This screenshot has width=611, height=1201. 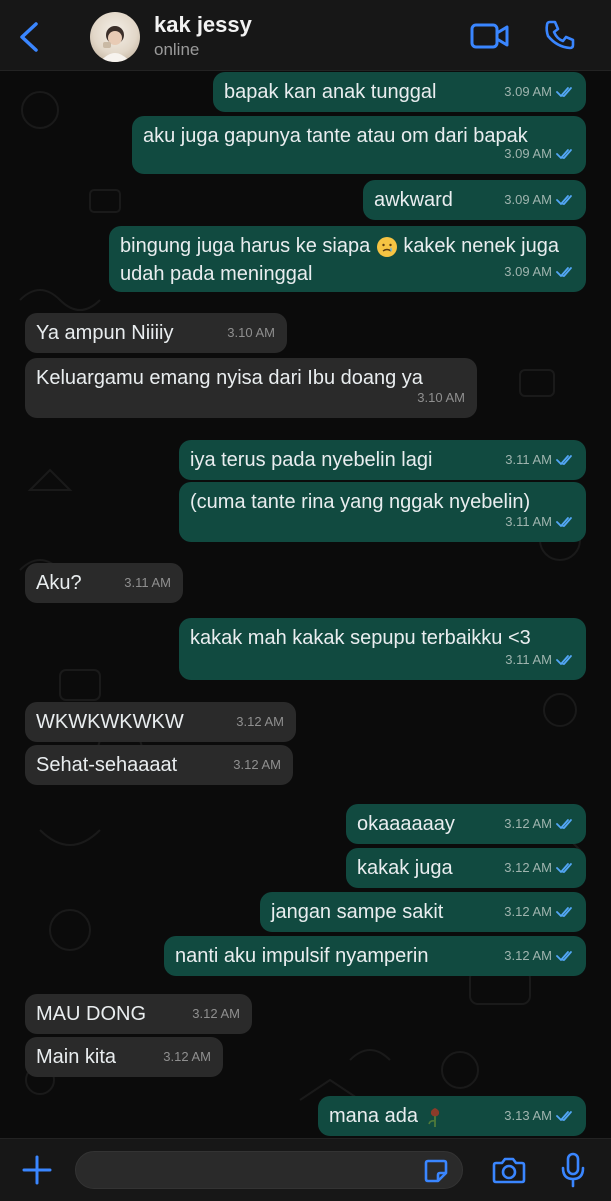 I want to click on message-text-content: mana ada, so click(x=373, y=1116).